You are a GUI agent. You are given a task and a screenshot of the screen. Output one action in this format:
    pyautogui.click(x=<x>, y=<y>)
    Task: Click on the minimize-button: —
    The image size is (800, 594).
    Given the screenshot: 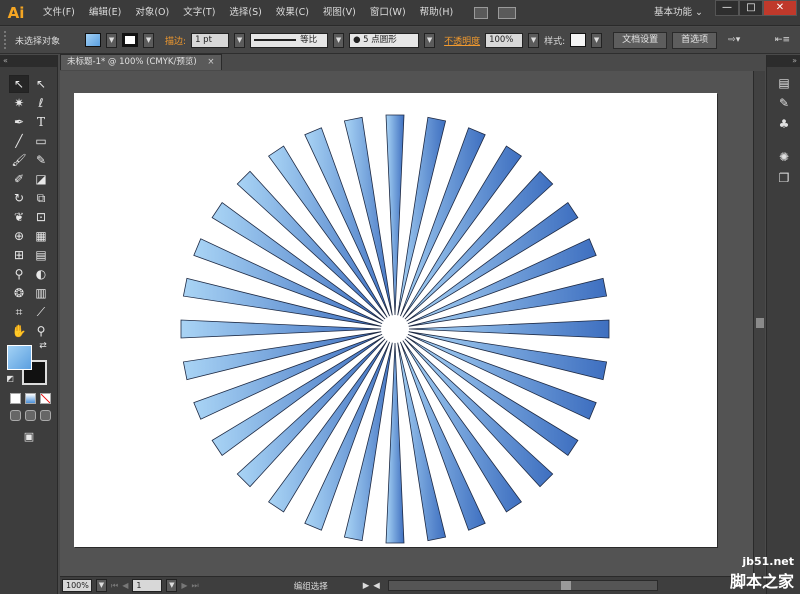 What is the action you would take?
    pyautogui.click(x=727, y=8)
    